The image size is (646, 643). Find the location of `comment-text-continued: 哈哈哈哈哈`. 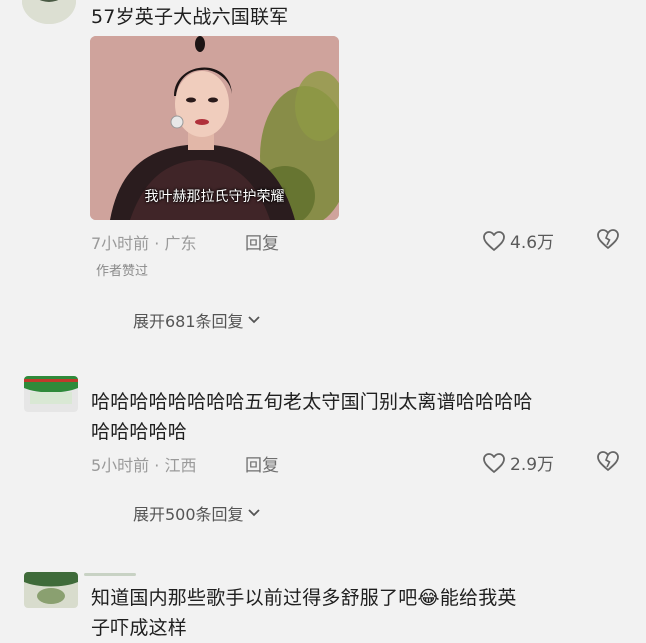

comment-text-continued: 哈哈哈哈哈 is located at coordinates (139, 432).